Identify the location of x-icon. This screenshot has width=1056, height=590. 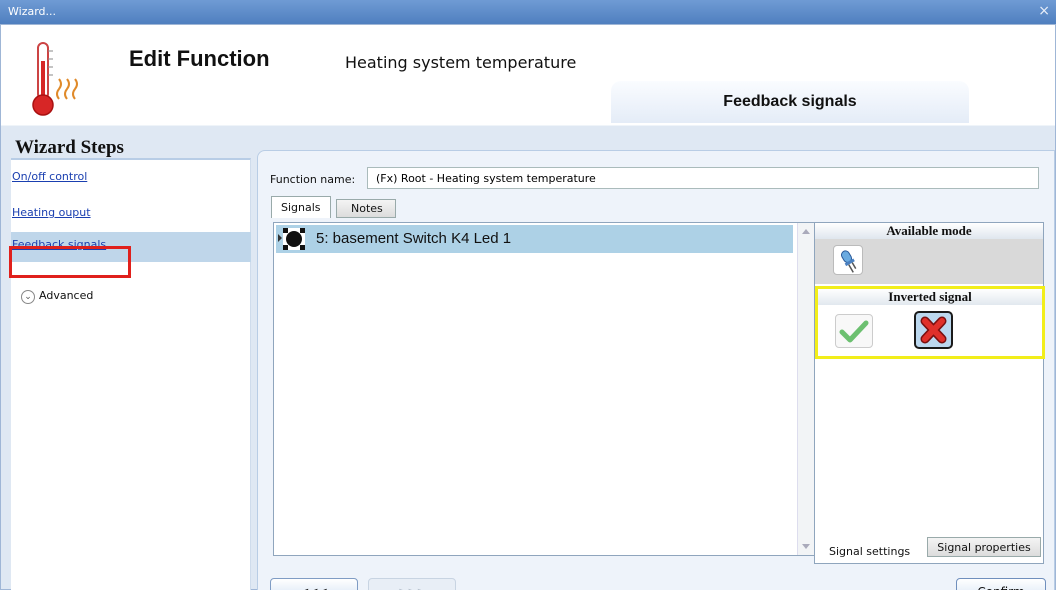
(933, 330).